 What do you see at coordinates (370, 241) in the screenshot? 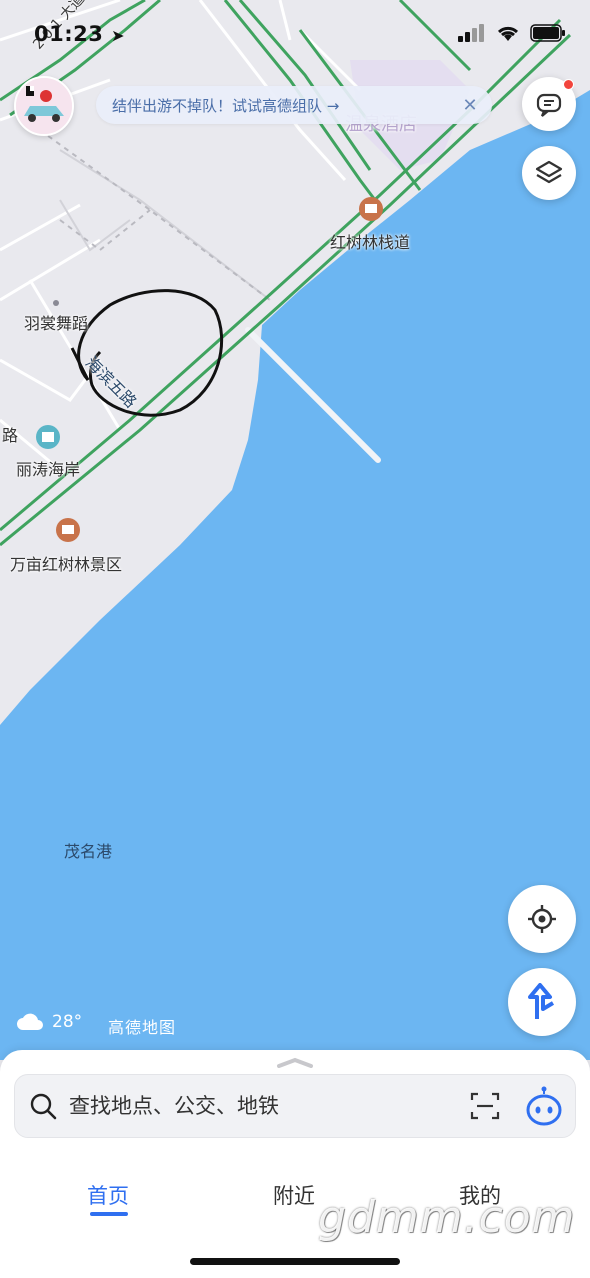
I see `map-label-boardwalk: 红树林栈道` at bounding box center [370, 241].